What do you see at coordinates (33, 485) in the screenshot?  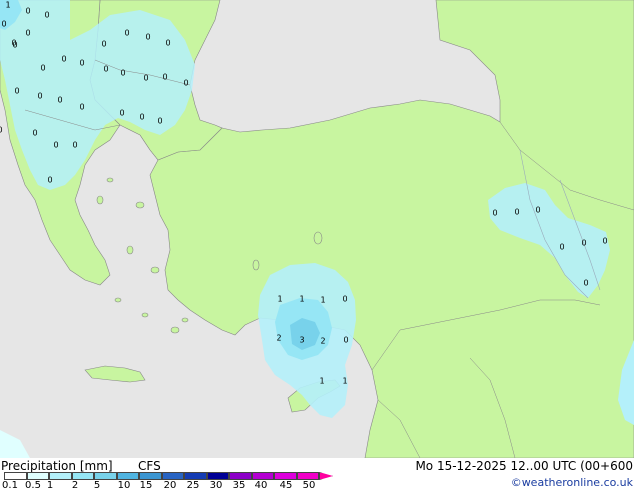 I see `legend-tick-label: 0.5` at bounding box center [33, 485].